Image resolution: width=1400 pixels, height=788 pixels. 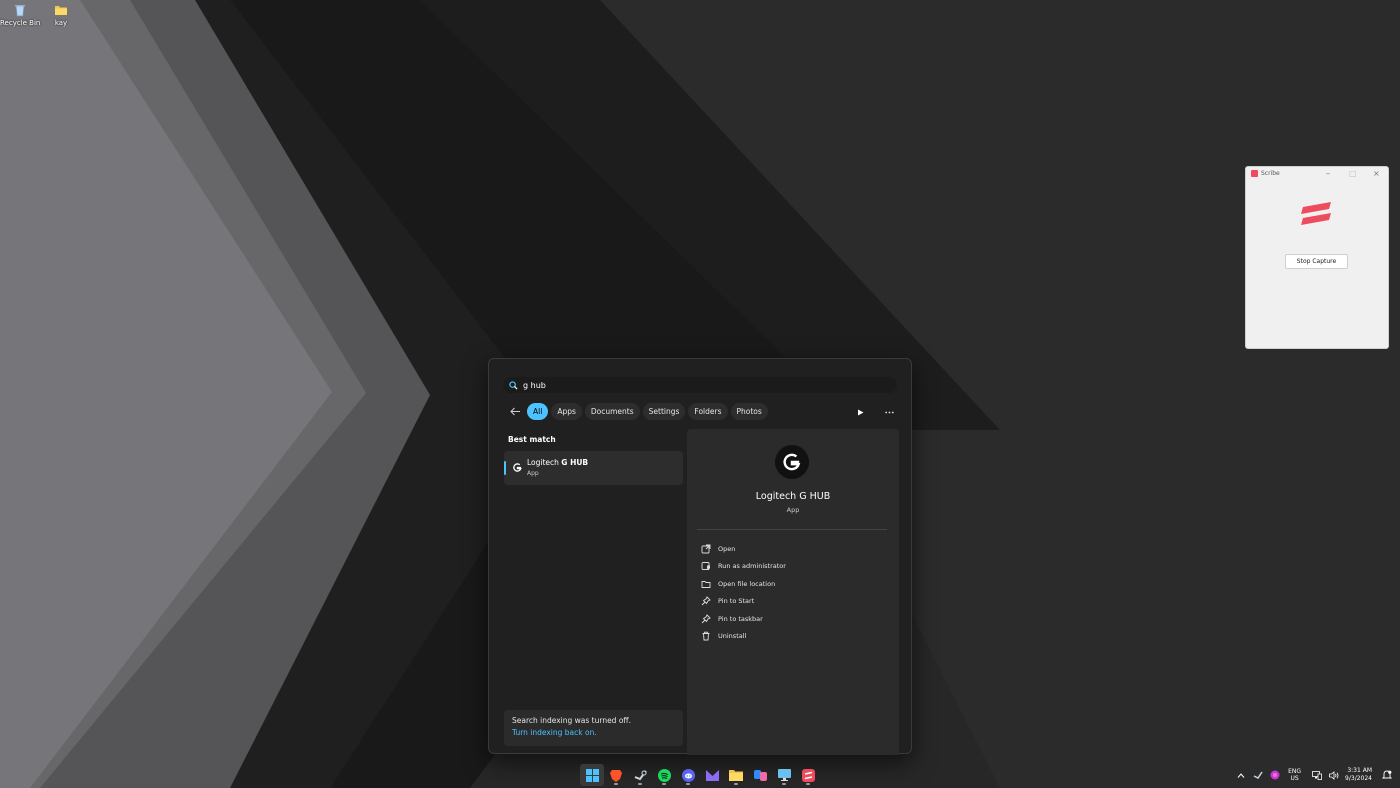 What do you see at coordinates (1254, 173) in the screenshot?
I see `scribe-app-icon` at bounding box center [1254, 173].